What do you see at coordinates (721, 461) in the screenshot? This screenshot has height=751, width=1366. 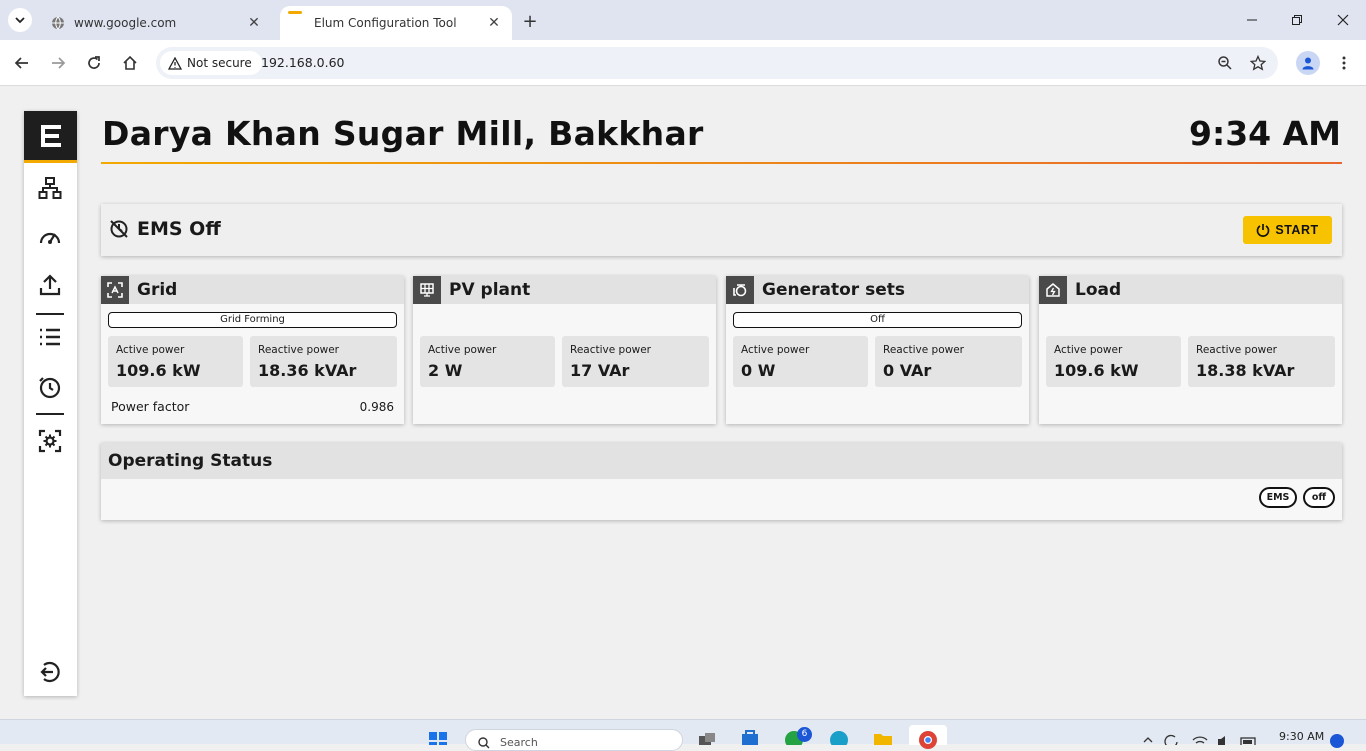 I see `operating-status-header: Operating Status` at bounding box center [721, 461].